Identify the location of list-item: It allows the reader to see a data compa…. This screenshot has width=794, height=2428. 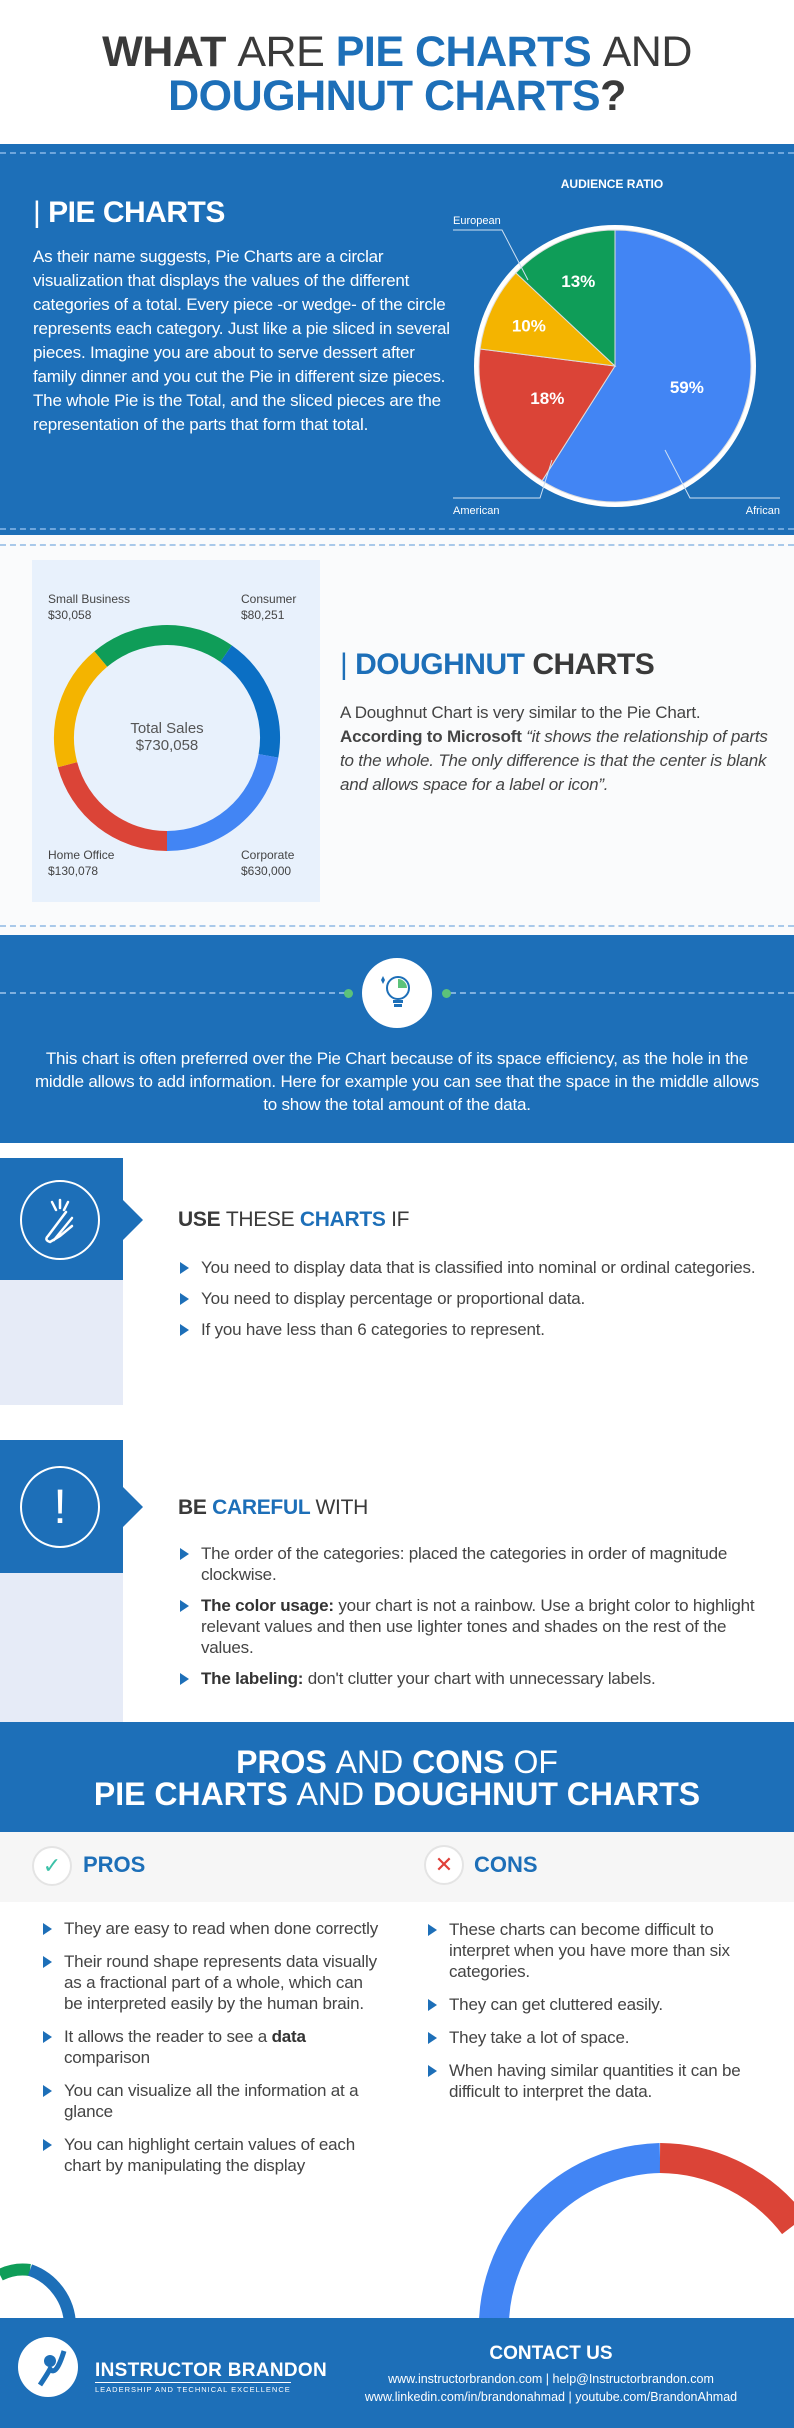
(211, 2047).